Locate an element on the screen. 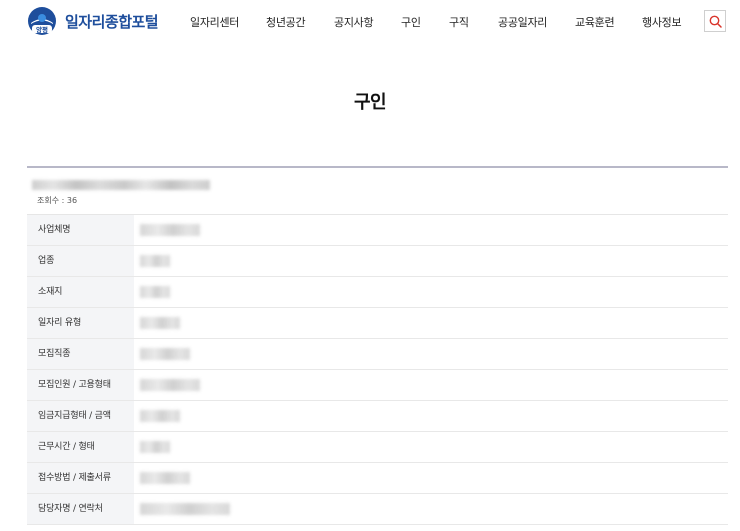 Image resolution: width=740 pixels, height=531 pixels. yangpyeong-emblem-icon: 양평 is located at coordinates (42, 21).